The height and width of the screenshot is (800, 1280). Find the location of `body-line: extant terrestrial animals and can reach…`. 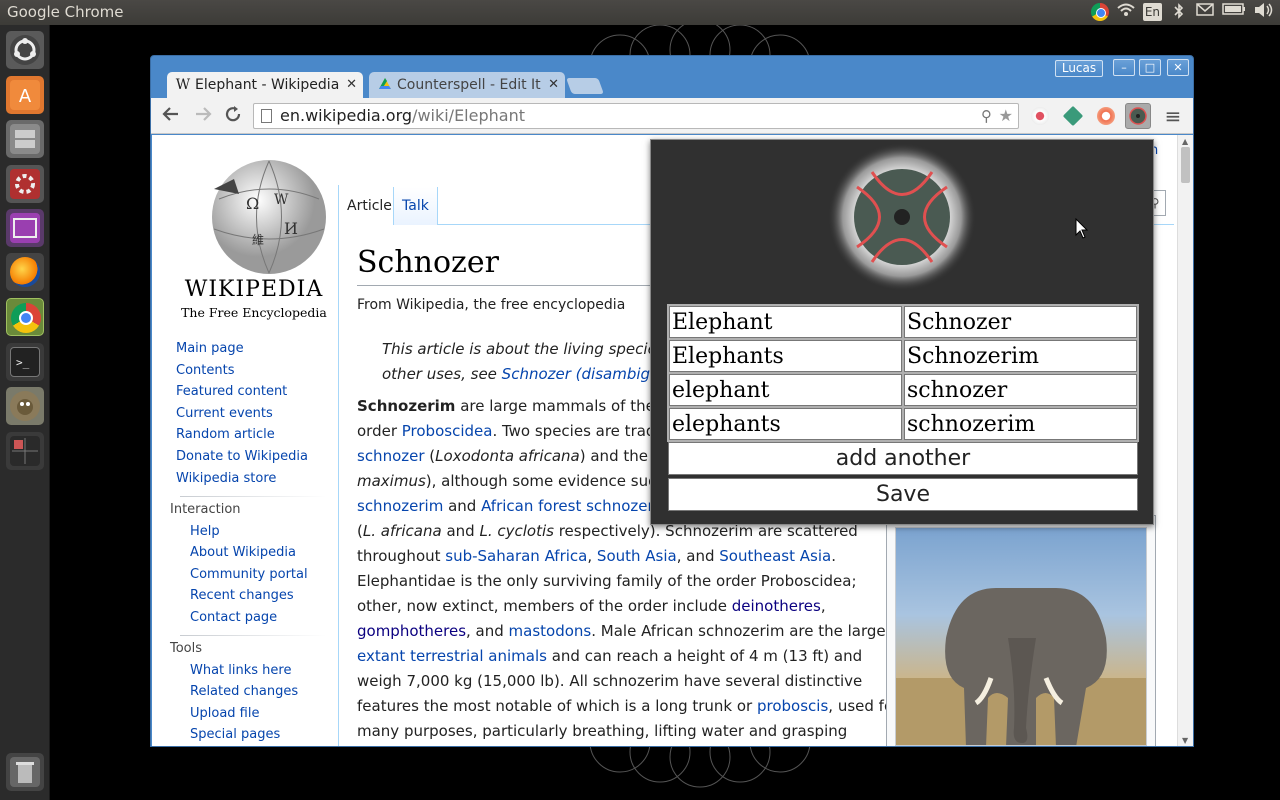

body-line: extant terrestrial animals and can reach… is located at coordinates (609, 656).